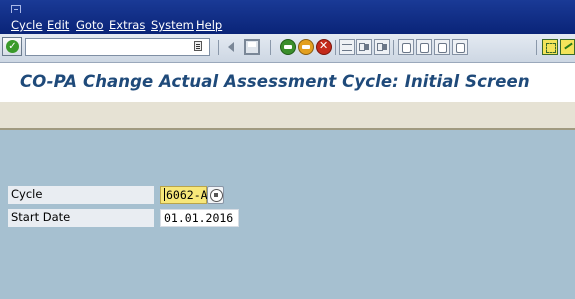 The width and height of the screenshot is (575, 299). Describe the element at coordinates (127, 25) in the screenshot. I see `menu-extras: Extras` at that location.